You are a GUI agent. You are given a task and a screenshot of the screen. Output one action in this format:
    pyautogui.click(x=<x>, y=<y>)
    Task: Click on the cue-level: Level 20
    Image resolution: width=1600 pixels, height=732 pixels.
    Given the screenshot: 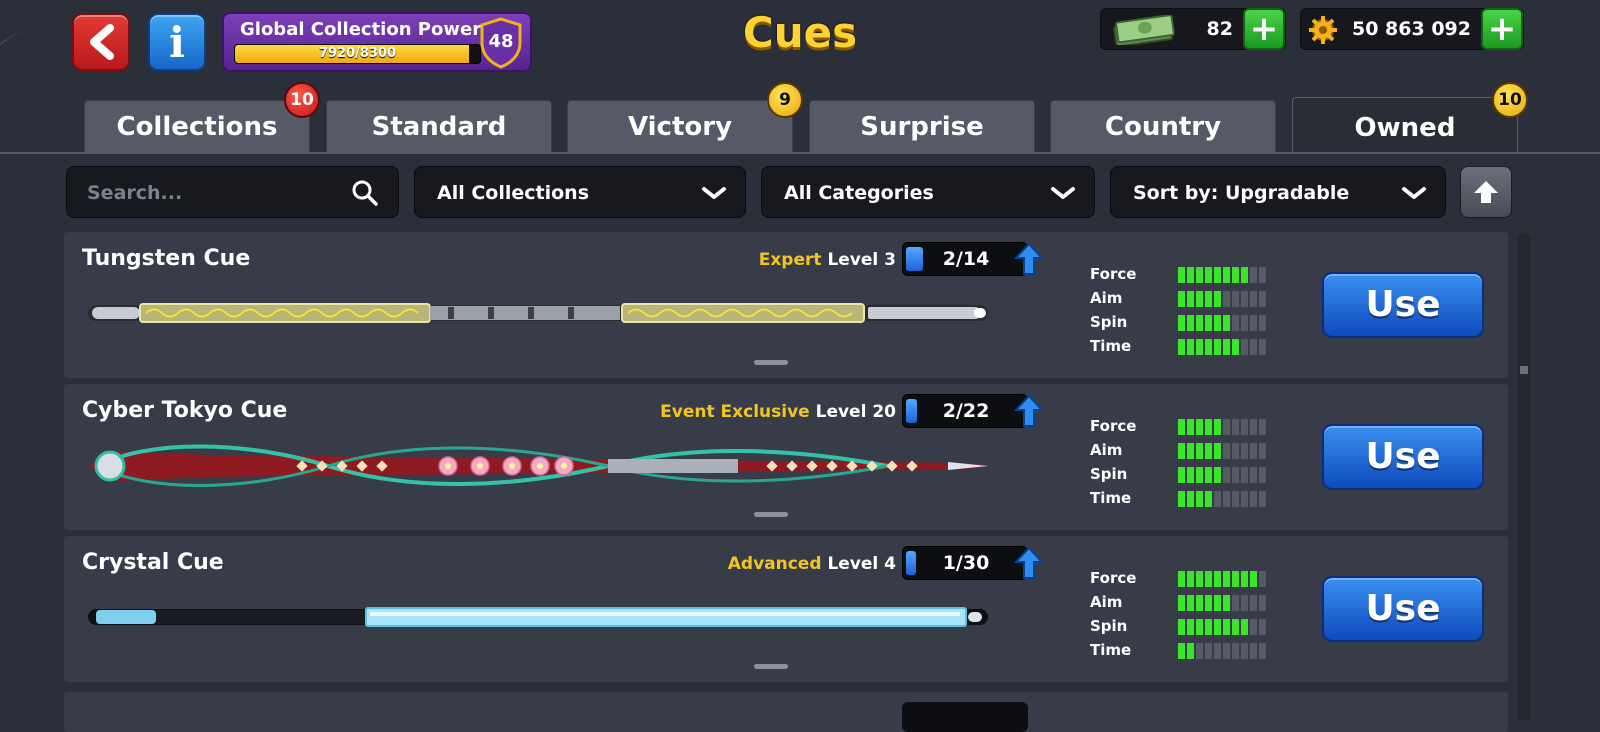 What is the action you would take?
    pyautogui.click(x=855, y=412)
    